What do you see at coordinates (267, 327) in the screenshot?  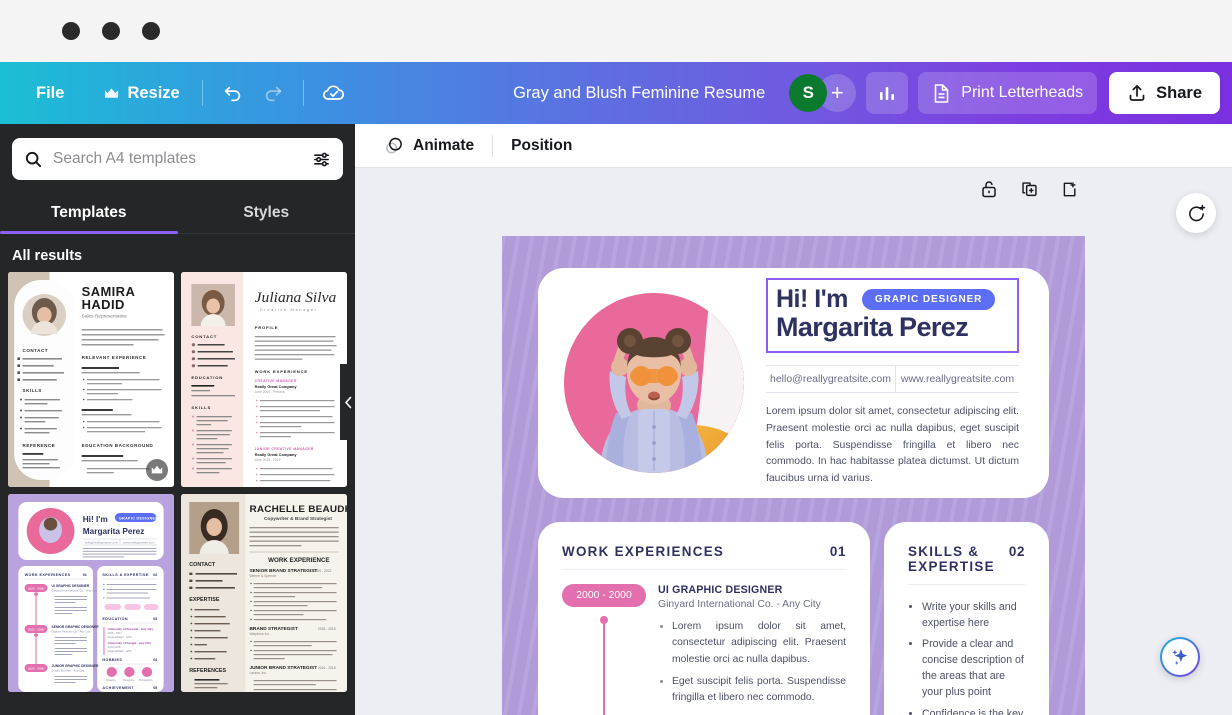 I see `svg-text: PROFILE` at bounding box center [267, 327].